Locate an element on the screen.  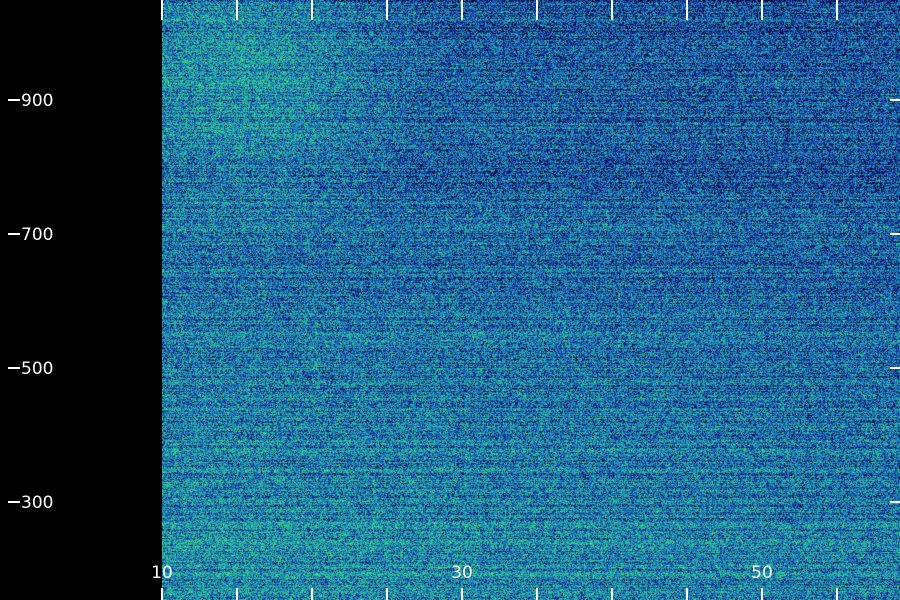
y-tick-label: 500 is located at coordinates (37, 369).